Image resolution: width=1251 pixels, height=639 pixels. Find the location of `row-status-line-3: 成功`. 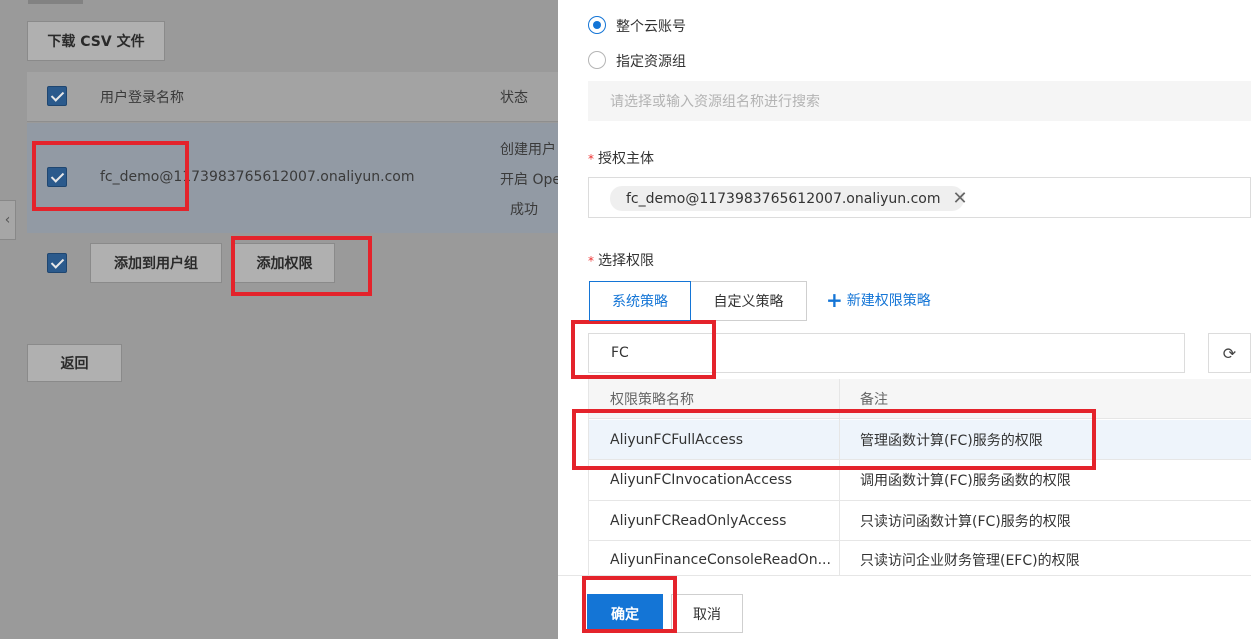

row-status-line-3: 成功 is located at coordinates (524, 210).